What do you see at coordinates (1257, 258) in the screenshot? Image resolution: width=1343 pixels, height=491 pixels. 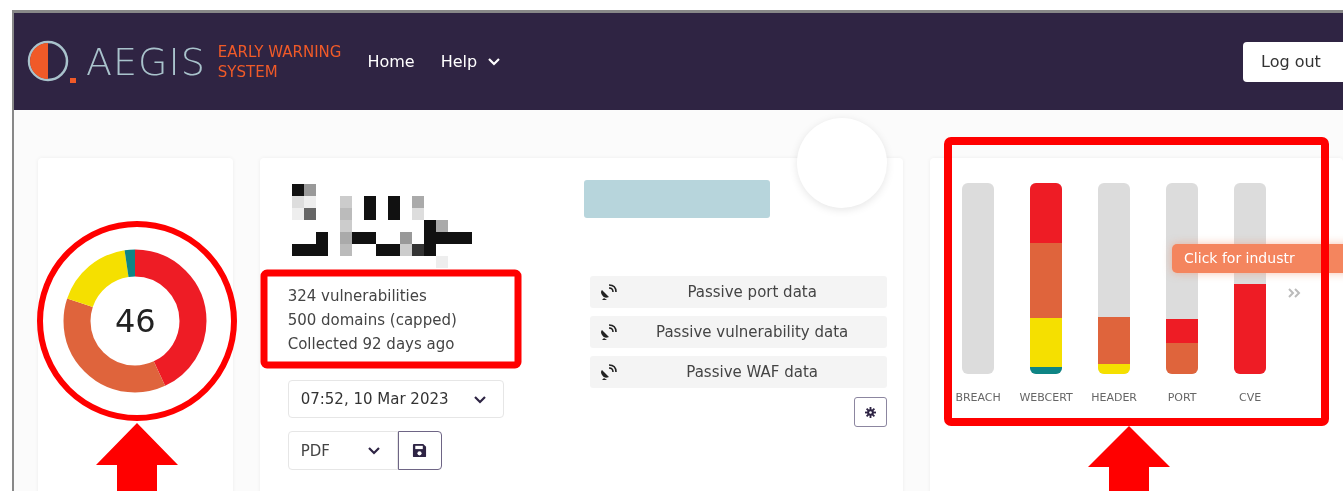 I see `tooltip: Click for industr` at bounding box center [1257, 258].